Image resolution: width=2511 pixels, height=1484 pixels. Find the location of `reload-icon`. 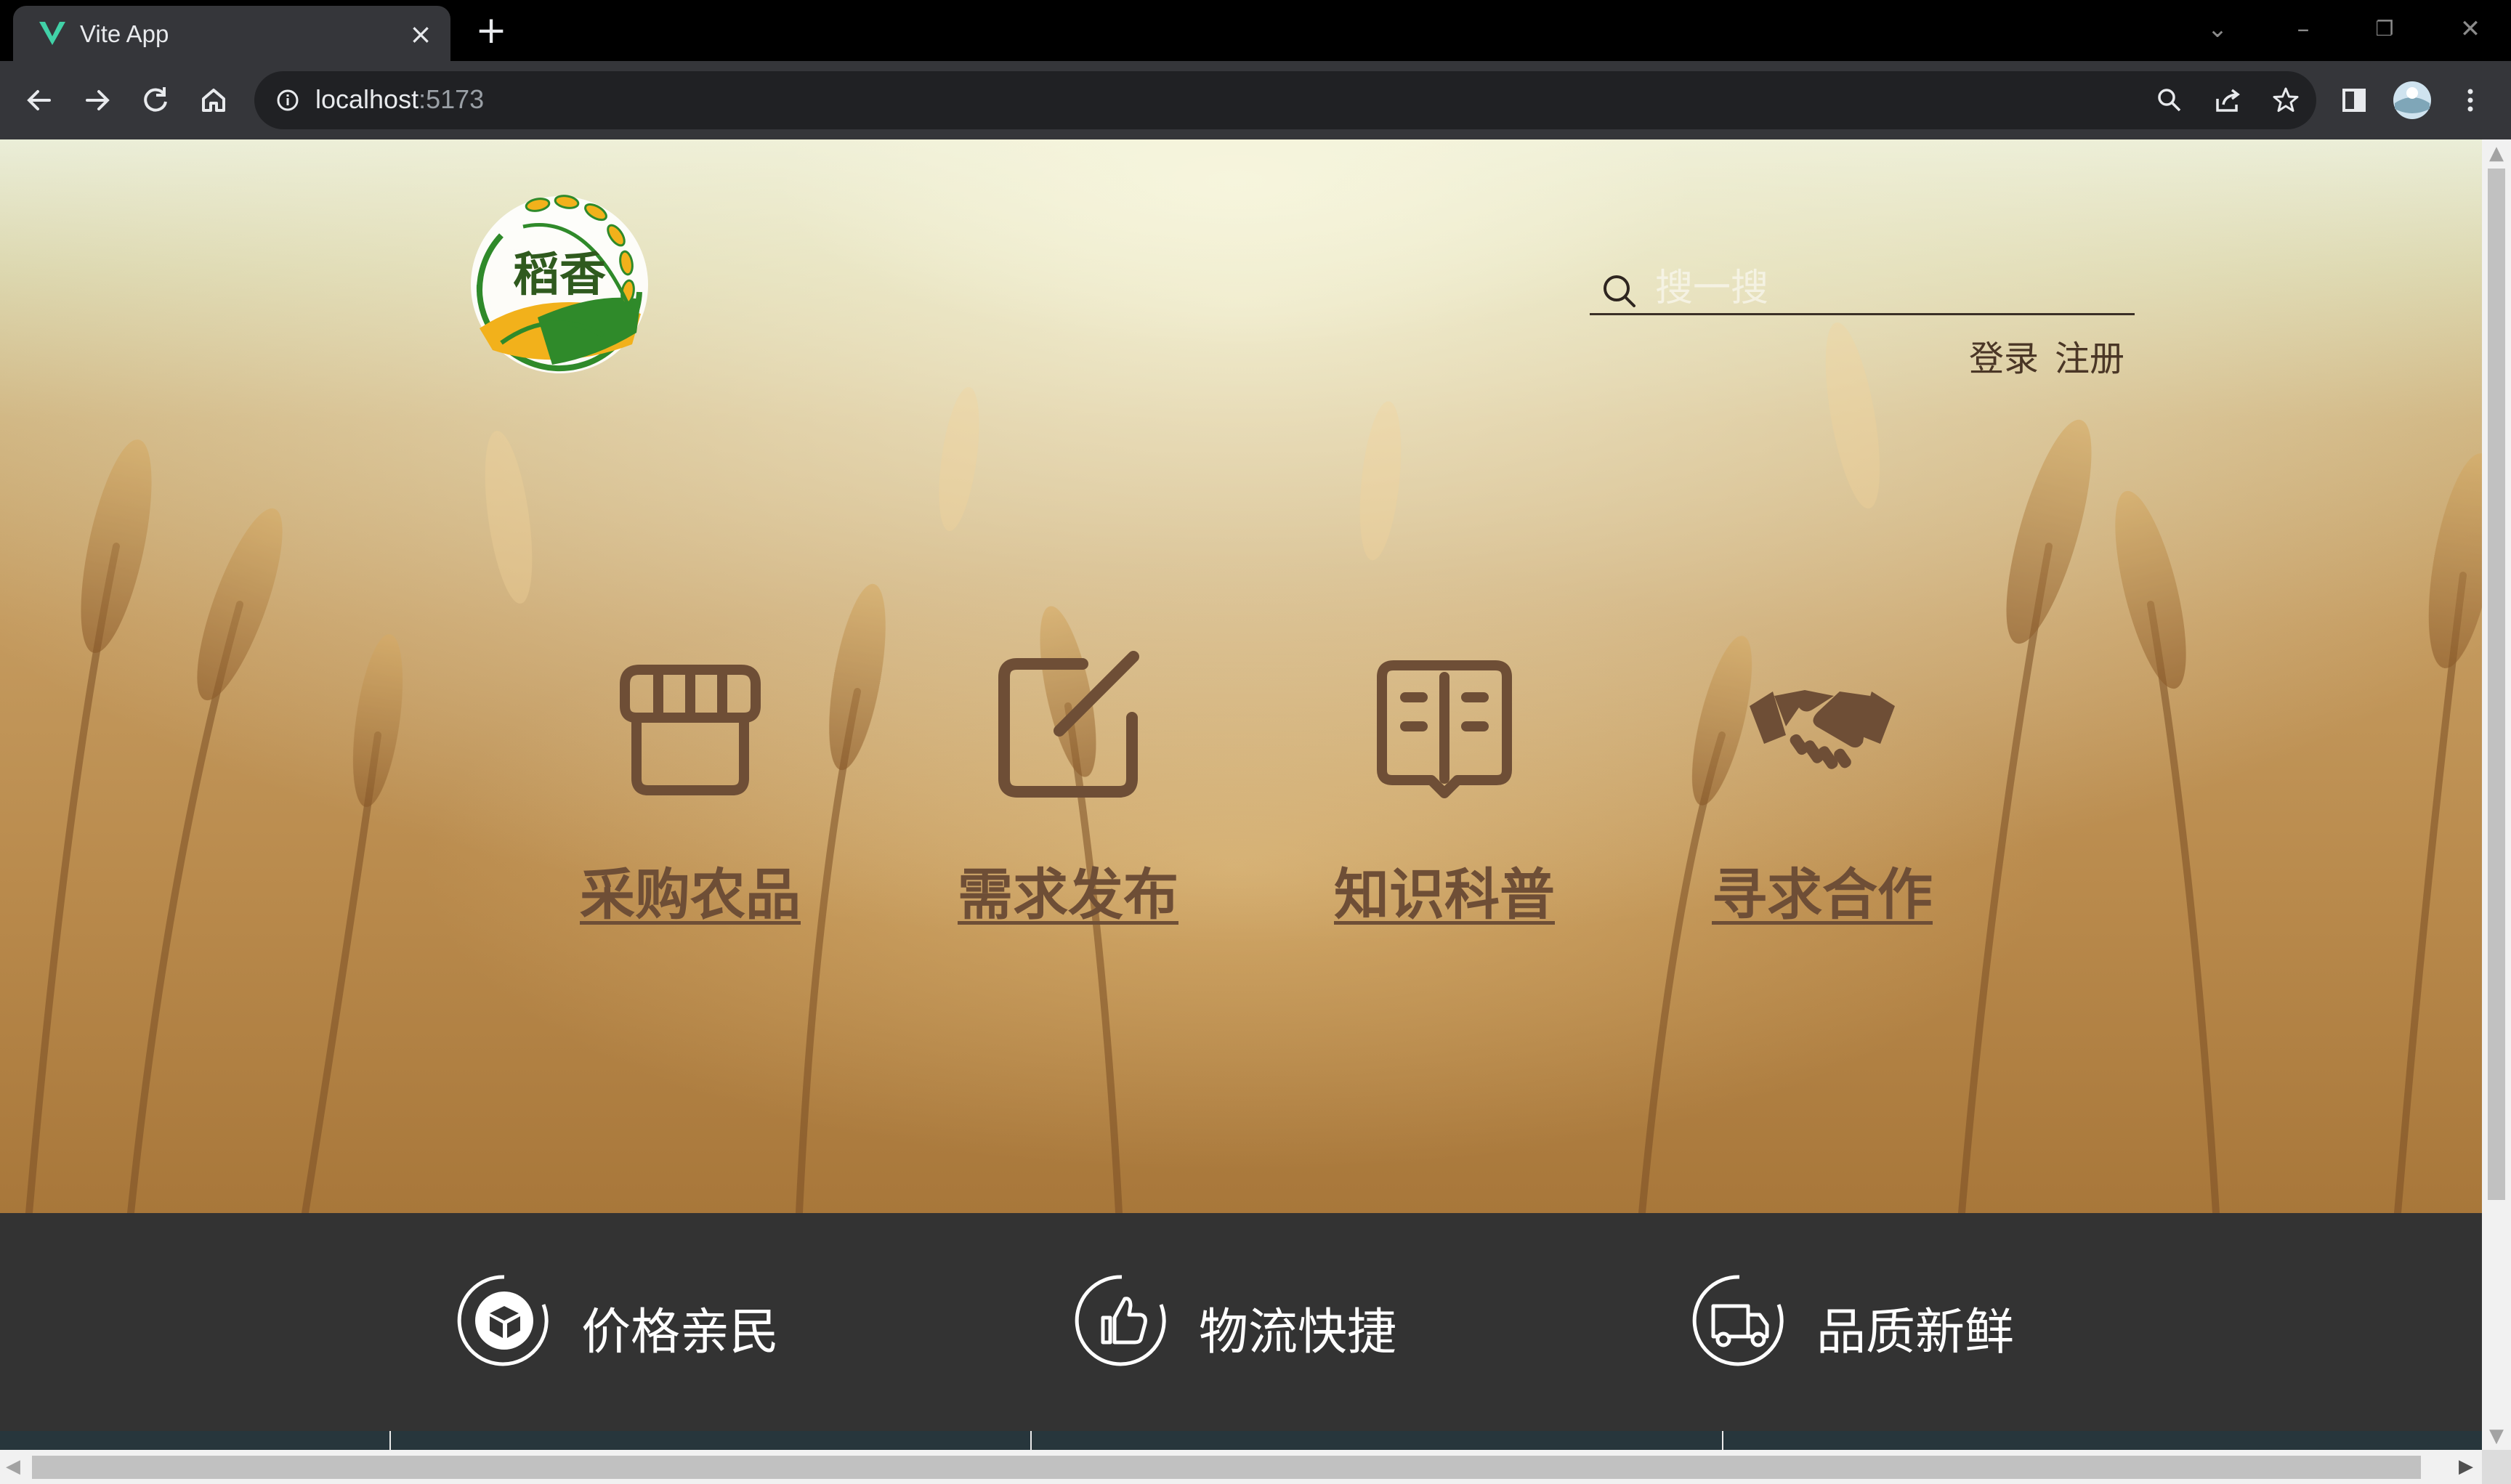

reload-icon is located at coordinates (155, 99).